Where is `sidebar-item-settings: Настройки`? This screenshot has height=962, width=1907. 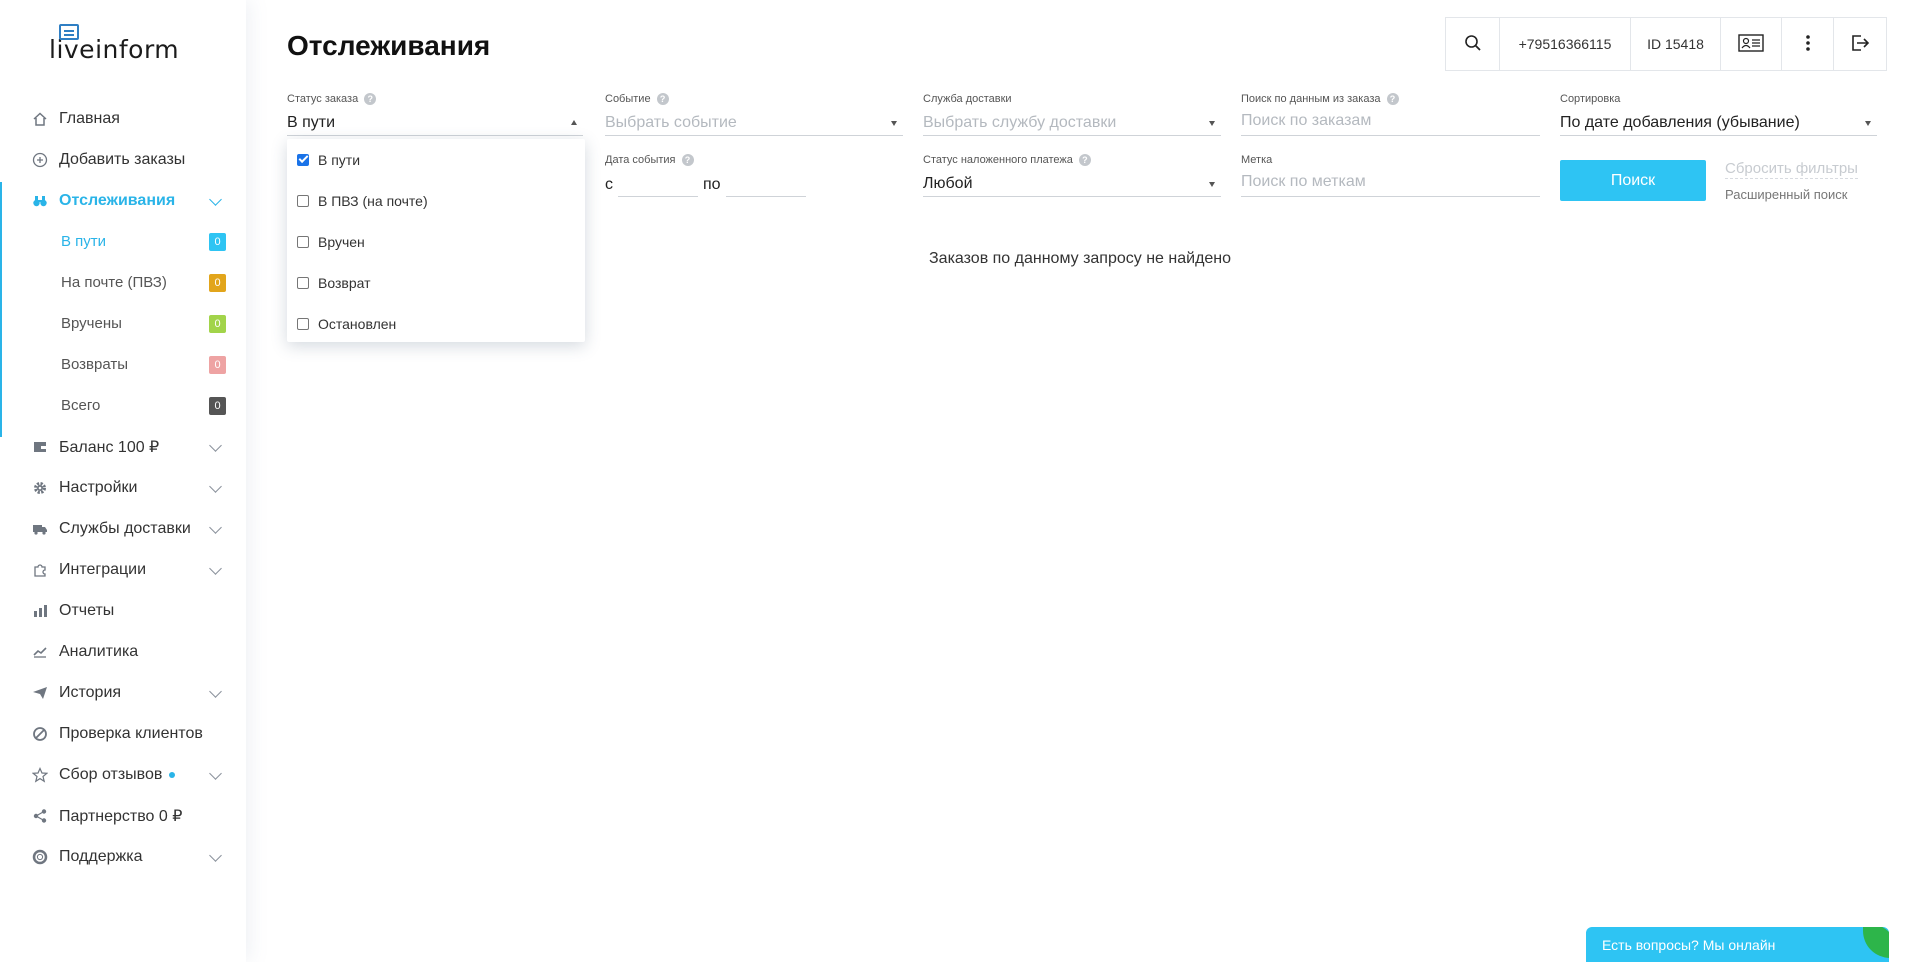
sidebar-item-settings: Настройки is located at coordinates (123, 487).